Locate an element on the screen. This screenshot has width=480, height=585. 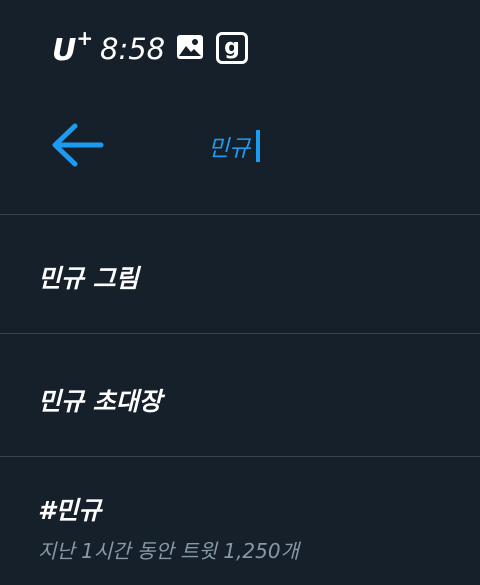
back-button is located at coordinates (77, 145).